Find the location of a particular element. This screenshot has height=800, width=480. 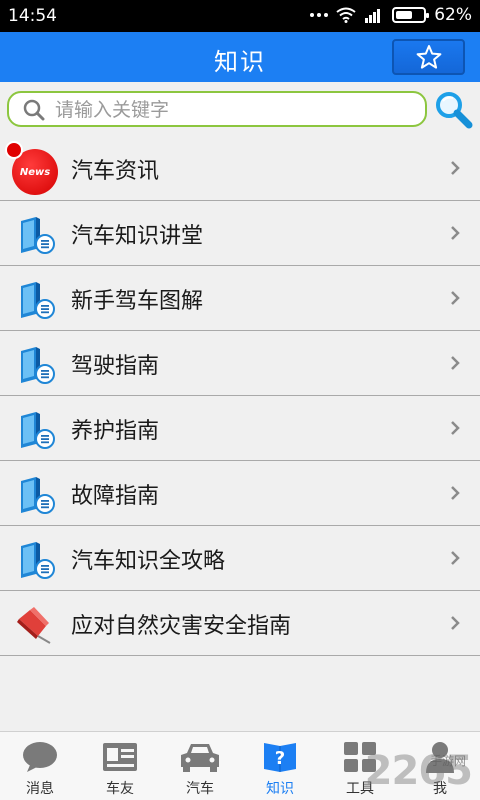

status-bar: 14:54 62% is located at coordinates (240, 16).